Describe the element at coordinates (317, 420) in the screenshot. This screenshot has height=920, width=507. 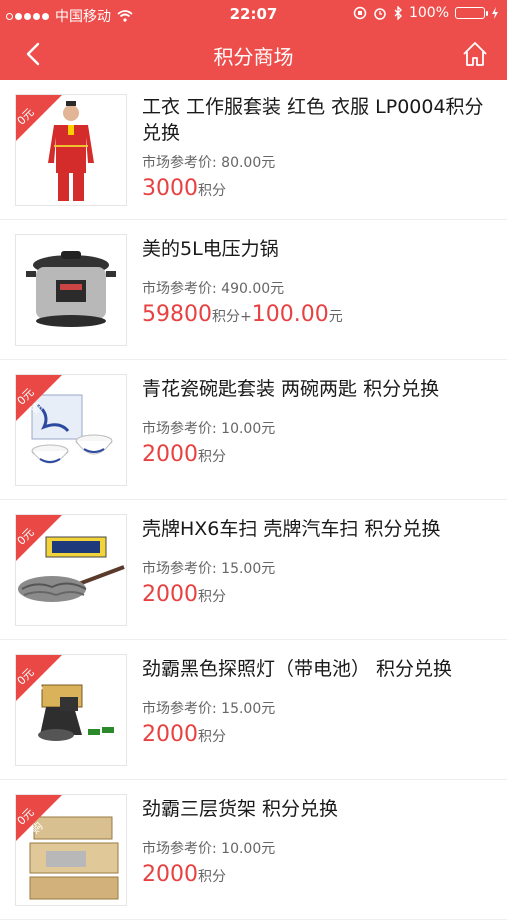
I see `product-info: 青花瓷碗匙套装 两碗两匙 积分兑换 市场参考价: 10.00元 2000积分` at that location.